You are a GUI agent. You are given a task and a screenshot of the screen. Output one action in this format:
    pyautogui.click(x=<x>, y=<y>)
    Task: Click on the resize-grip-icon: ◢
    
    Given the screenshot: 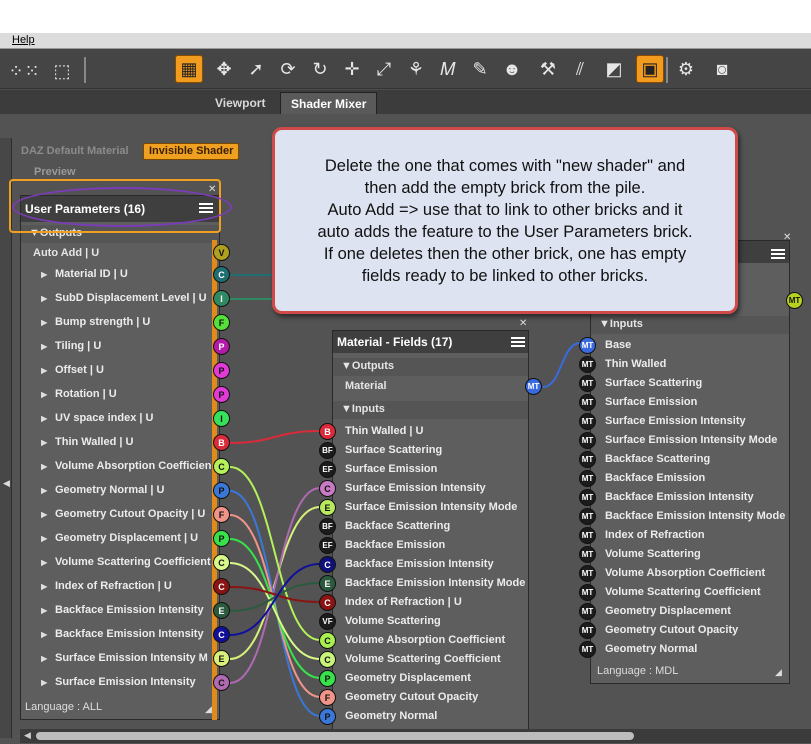 What is the action you would take?
    pyautogui.click(x=208, y=709)
    